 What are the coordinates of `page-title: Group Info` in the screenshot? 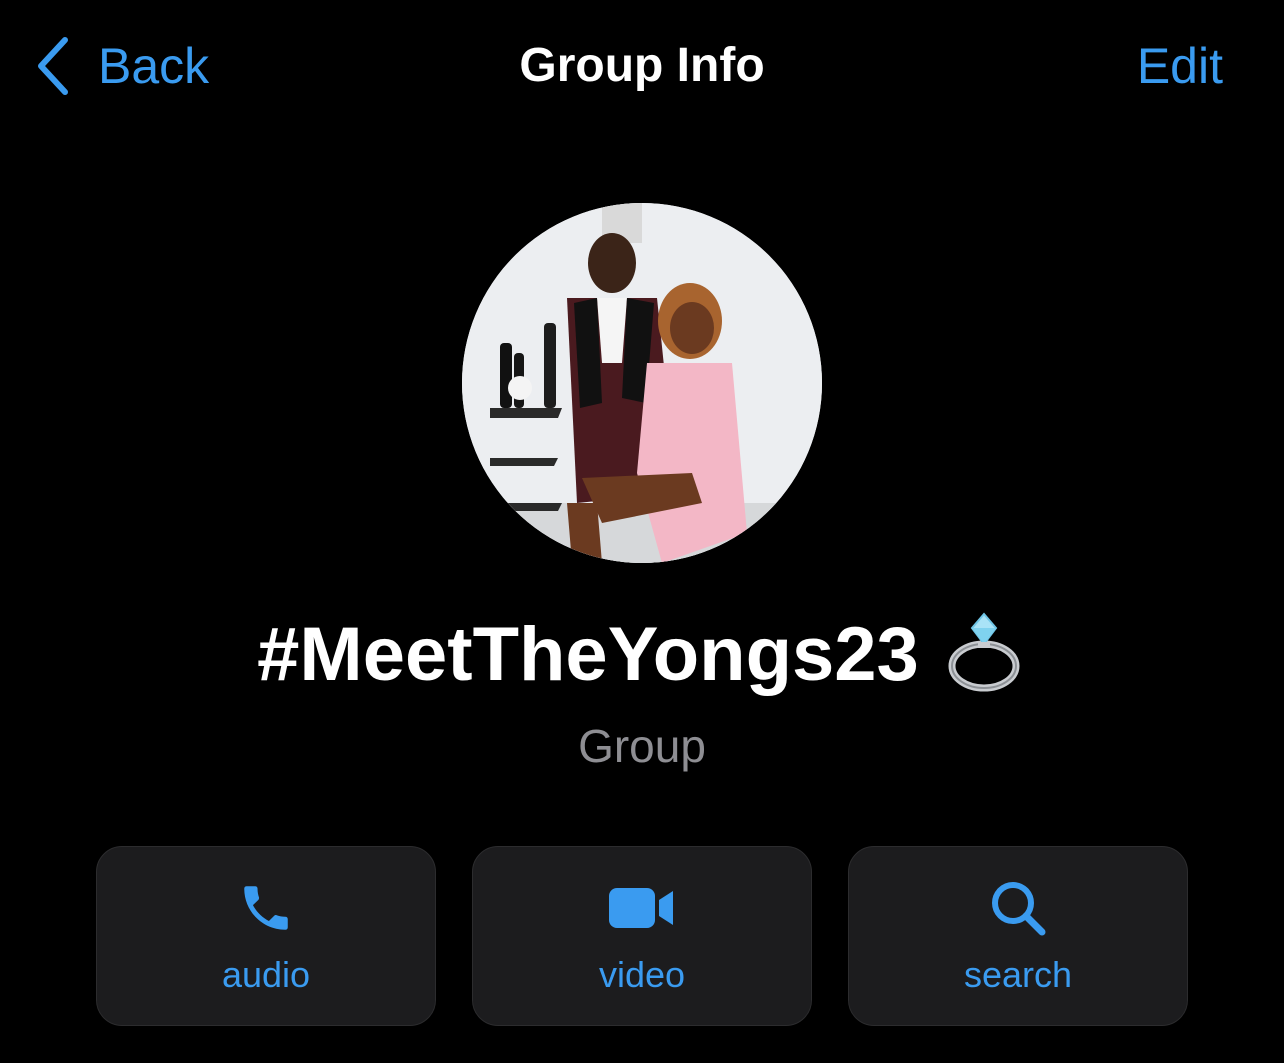 It's located at (642, 65).